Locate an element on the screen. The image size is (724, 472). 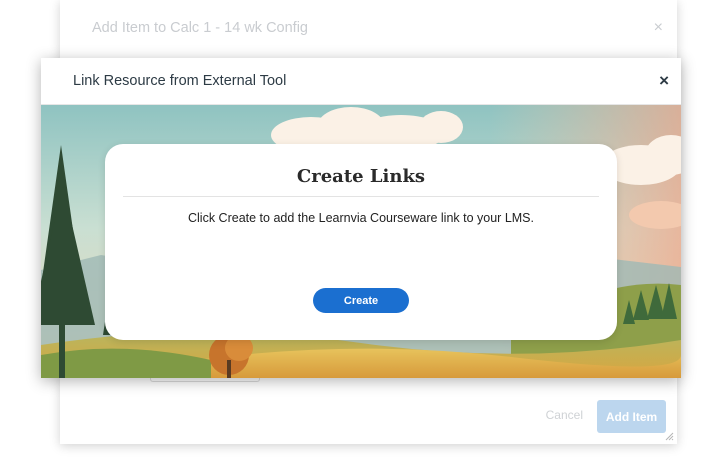
card-title: Create Links is located at coordinates (361, 176).